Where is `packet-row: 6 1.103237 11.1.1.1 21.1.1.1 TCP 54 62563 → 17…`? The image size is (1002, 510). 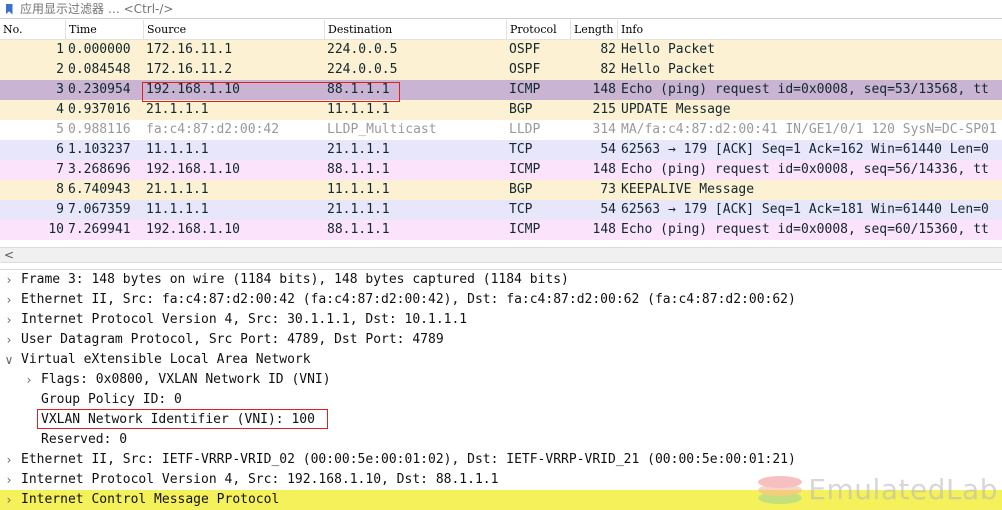
packet-row: 6 1.103237 11.1.1.1 21.1.1.1 TCP 54 62563 → 17… is located at coordinates (501, 150).